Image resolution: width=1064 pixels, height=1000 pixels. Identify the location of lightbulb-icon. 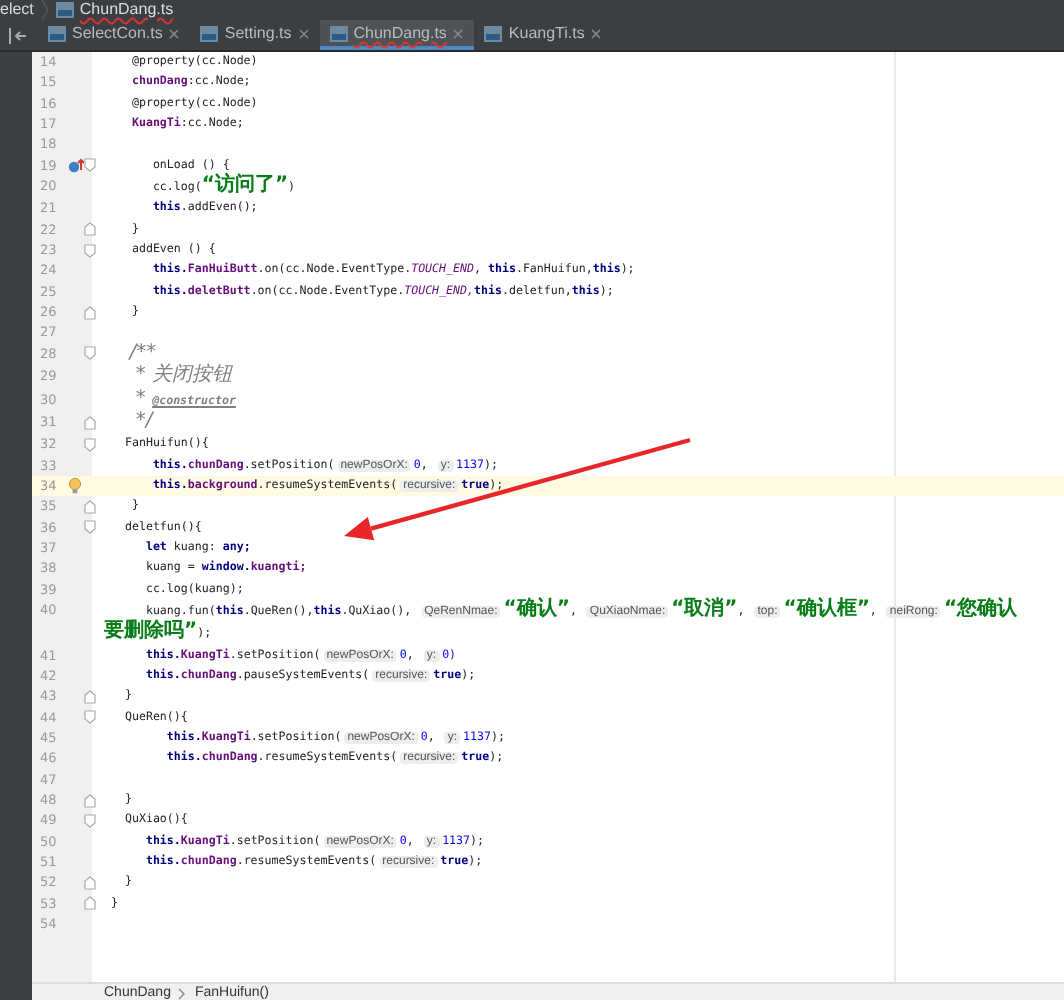
(75, 486).